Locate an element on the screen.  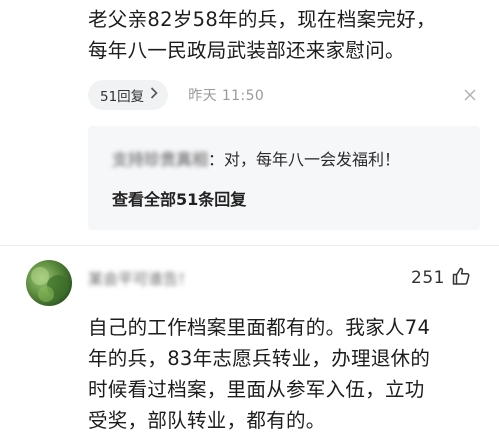
close-icon is located at coordinates (470, 95).